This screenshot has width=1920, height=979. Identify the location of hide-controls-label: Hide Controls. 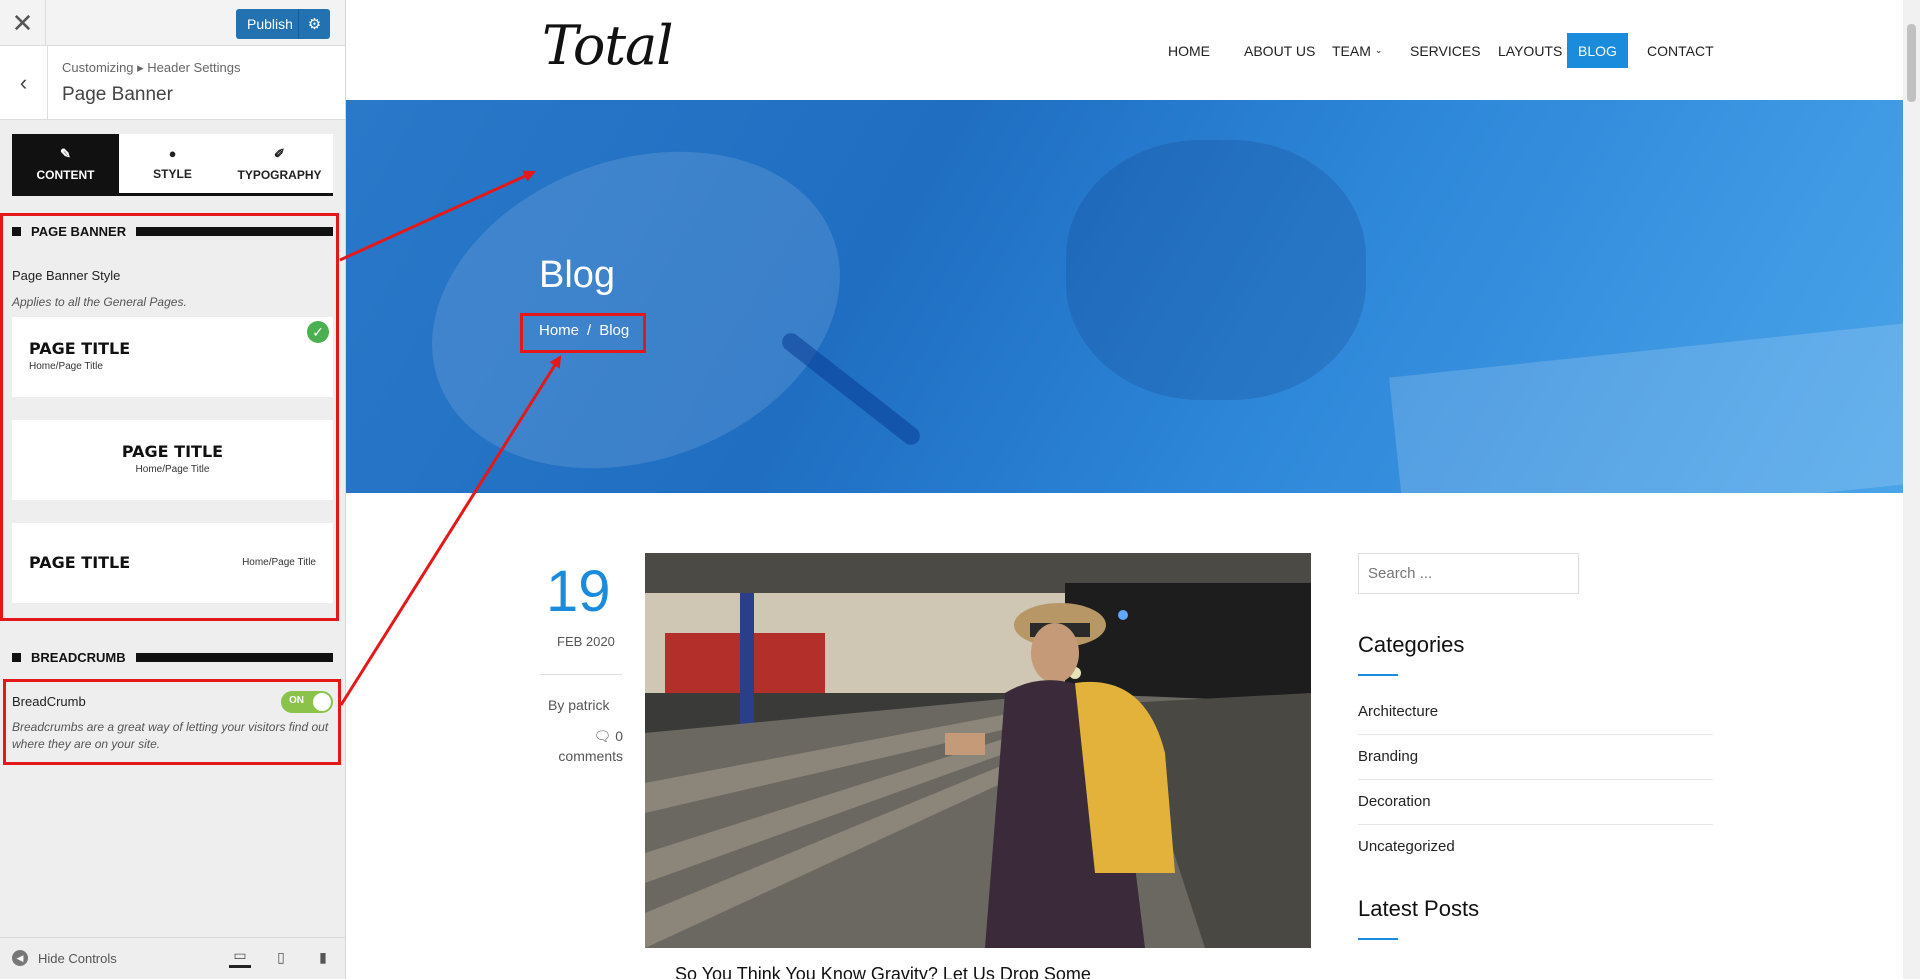
(77, 958).